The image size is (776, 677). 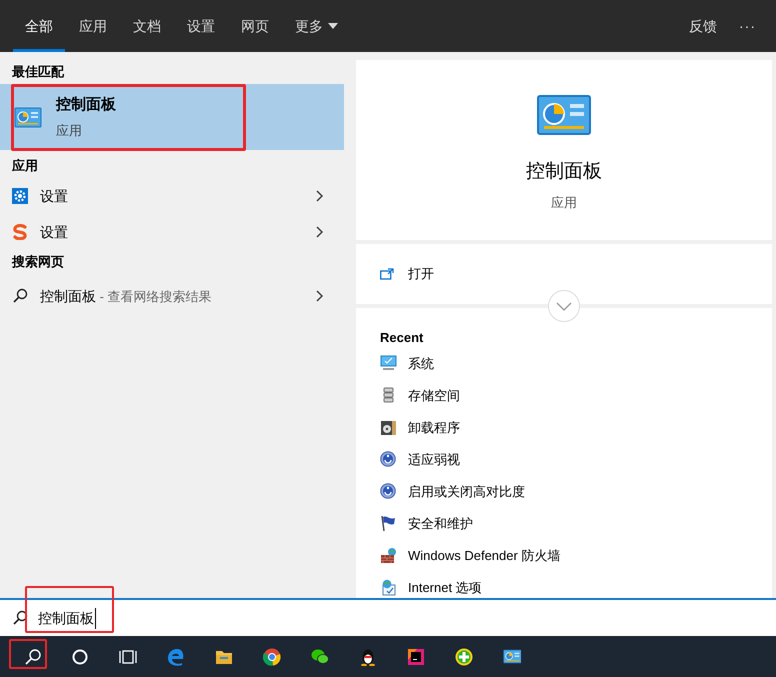 What do you see at coordinates (576, 274) in the screenshot?
I see `open-button: 打开` at bounding box center [576, 274].